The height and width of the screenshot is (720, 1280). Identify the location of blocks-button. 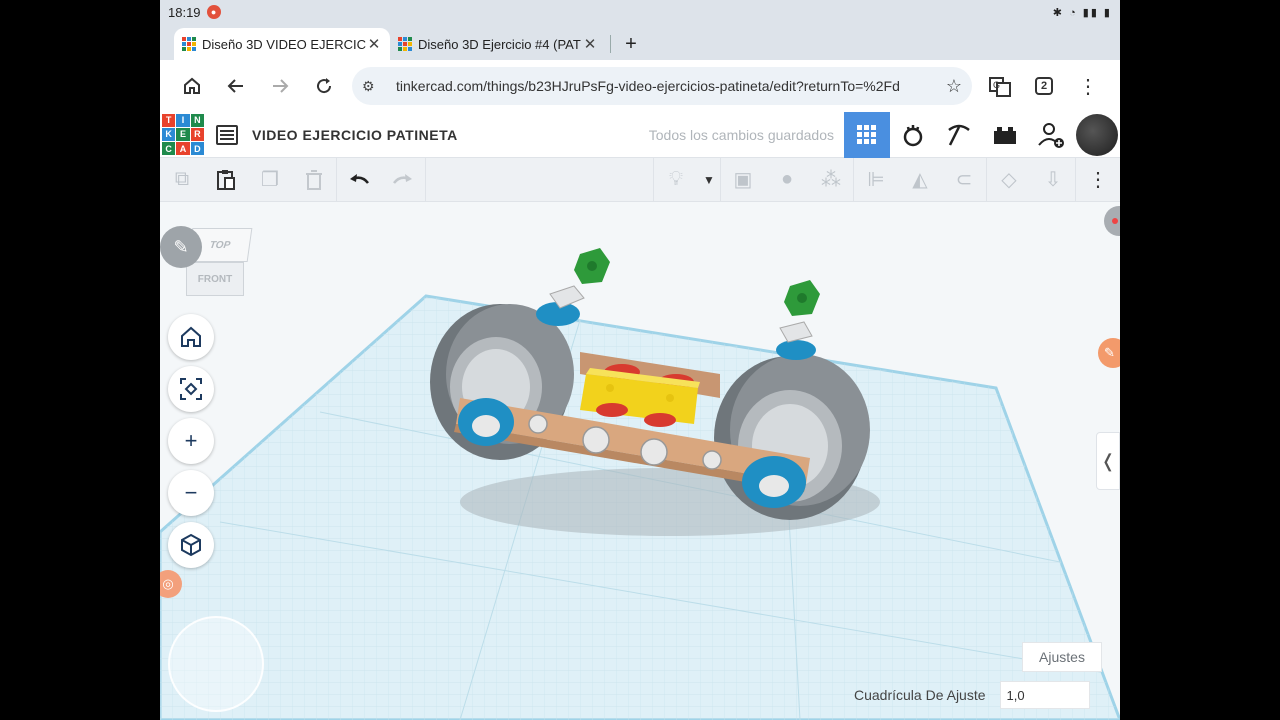
(913, 135).